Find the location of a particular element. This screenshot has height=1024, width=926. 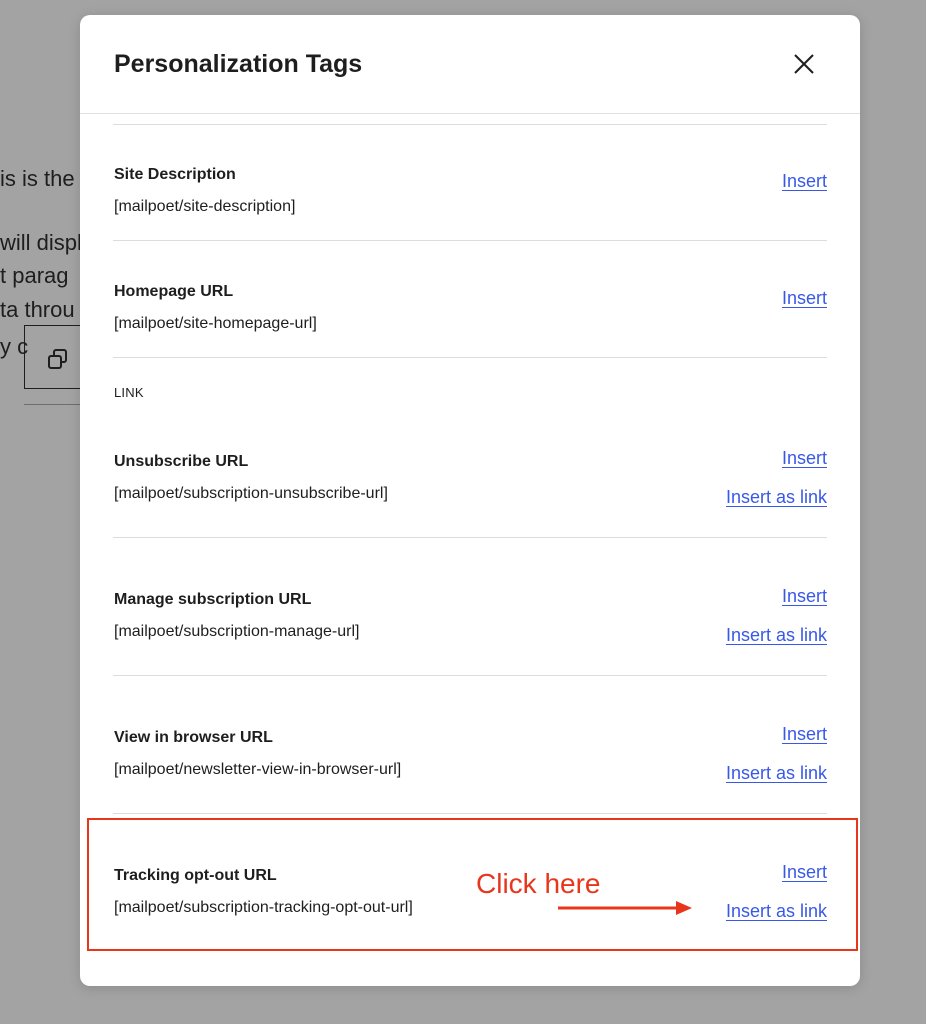

annotation-arrow-icon is located at coordinates (625, 908).